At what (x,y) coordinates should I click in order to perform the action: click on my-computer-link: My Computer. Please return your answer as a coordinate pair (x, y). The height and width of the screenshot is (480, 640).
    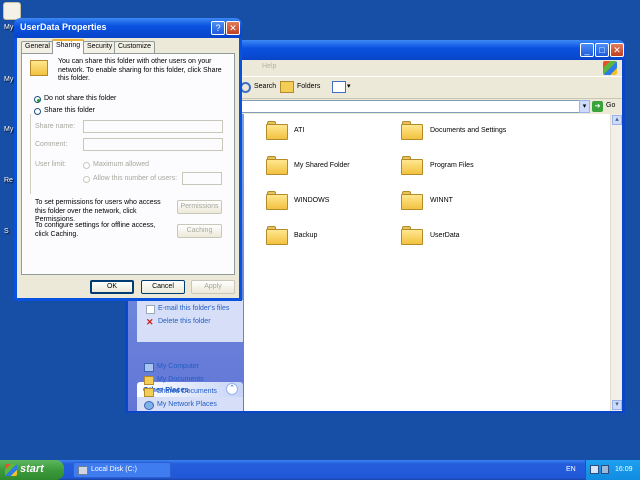
    Looking at the image, I should click on (178, 366).